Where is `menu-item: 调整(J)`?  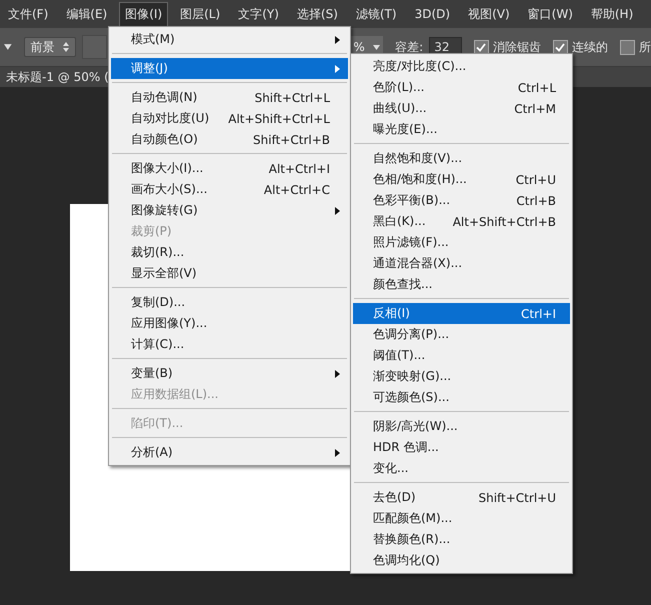 menu-item: 调整(J) is located at coordinates (229, 68).